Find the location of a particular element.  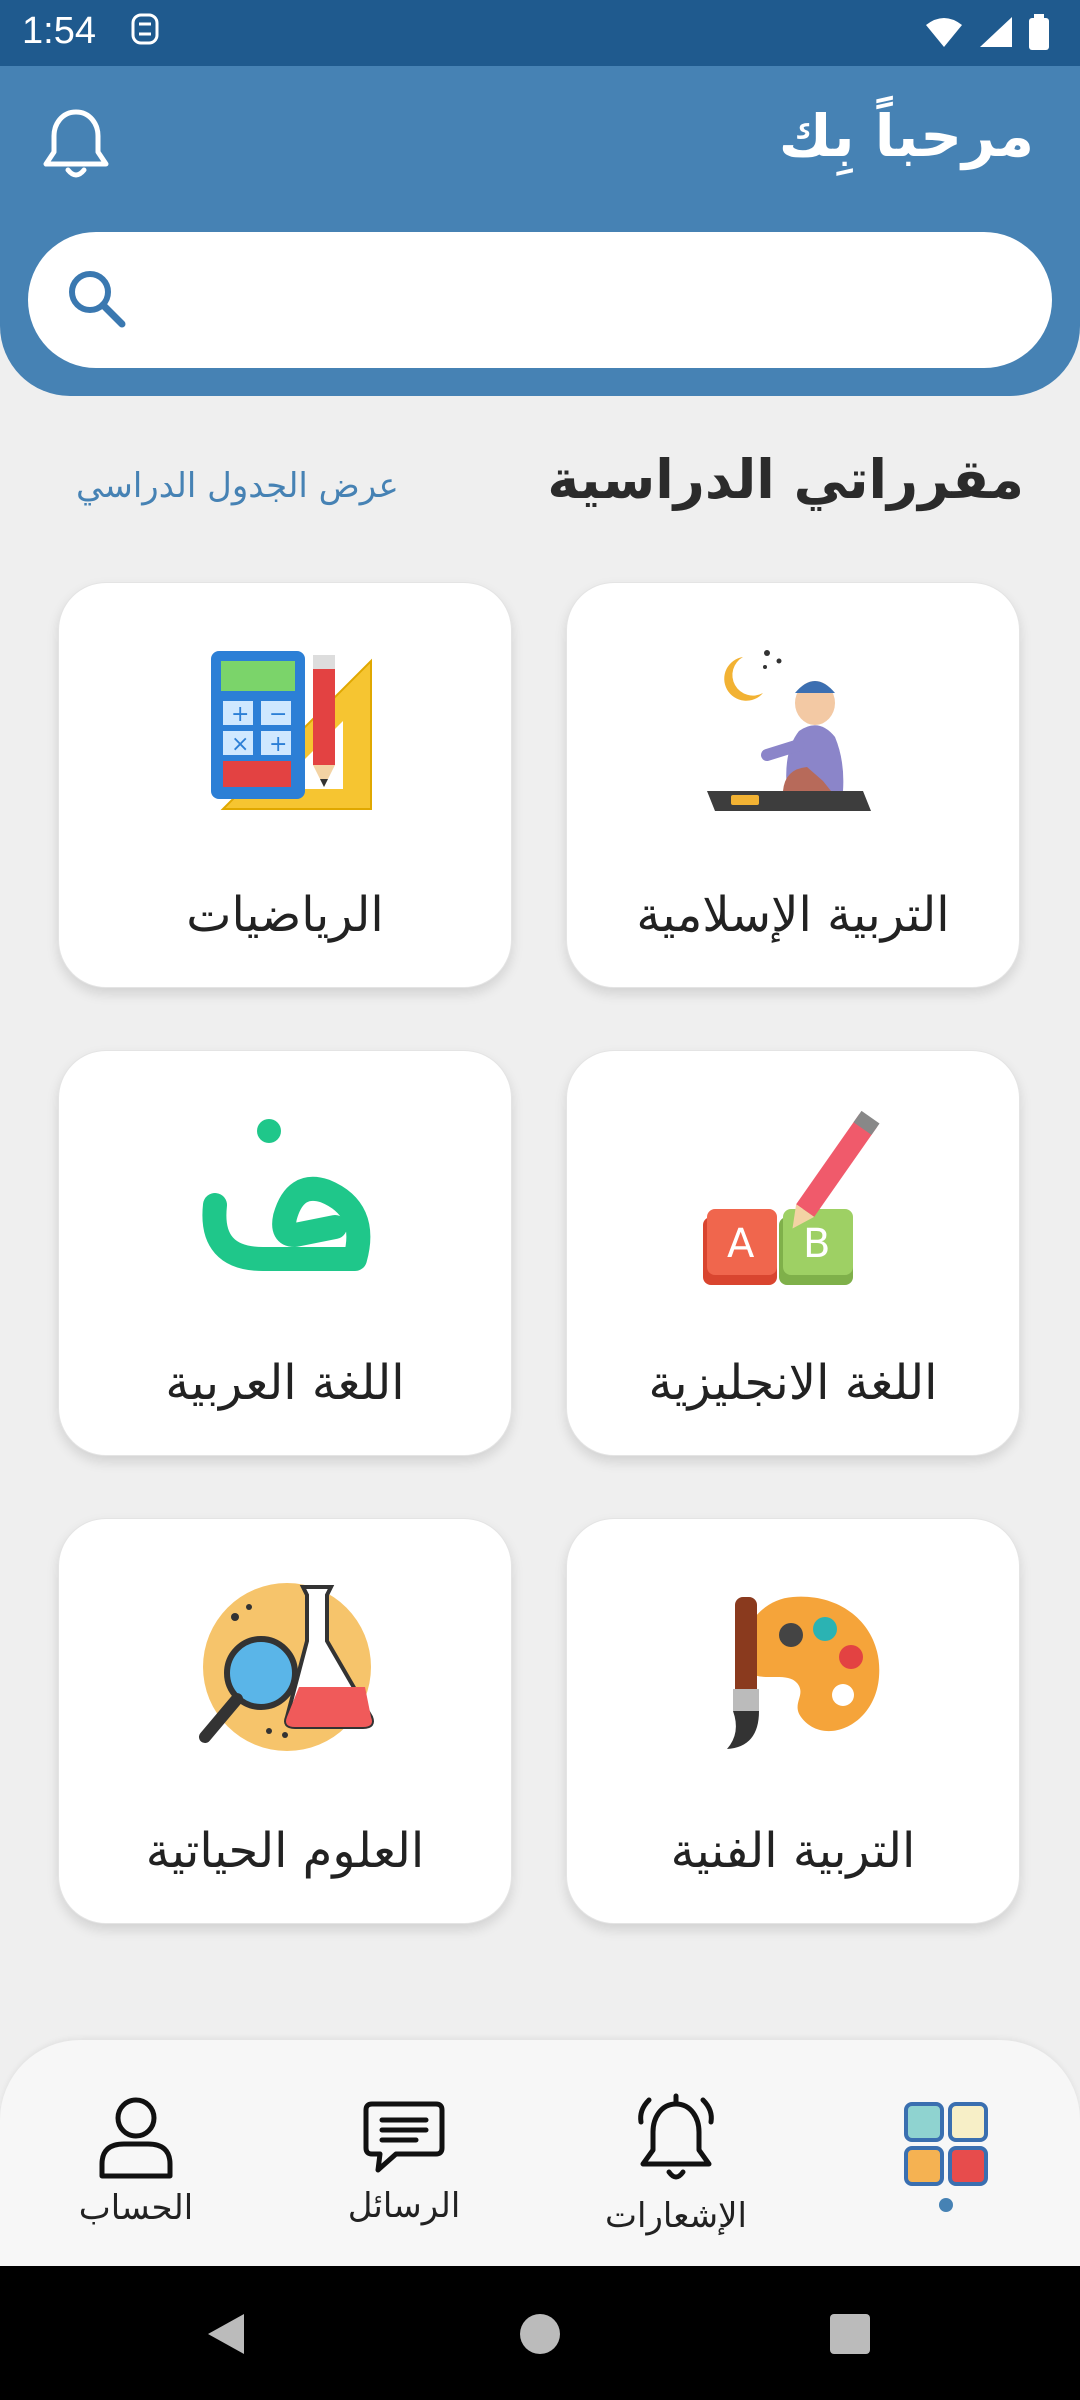

system-navigation-bar is located at coordinates (540, 2333).